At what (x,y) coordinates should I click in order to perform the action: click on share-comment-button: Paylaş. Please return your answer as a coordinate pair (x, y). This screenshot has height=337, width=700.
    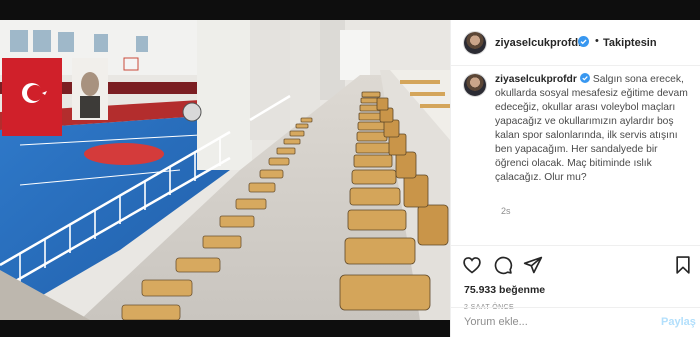
    Looking at the image, I should click on (678, 322).